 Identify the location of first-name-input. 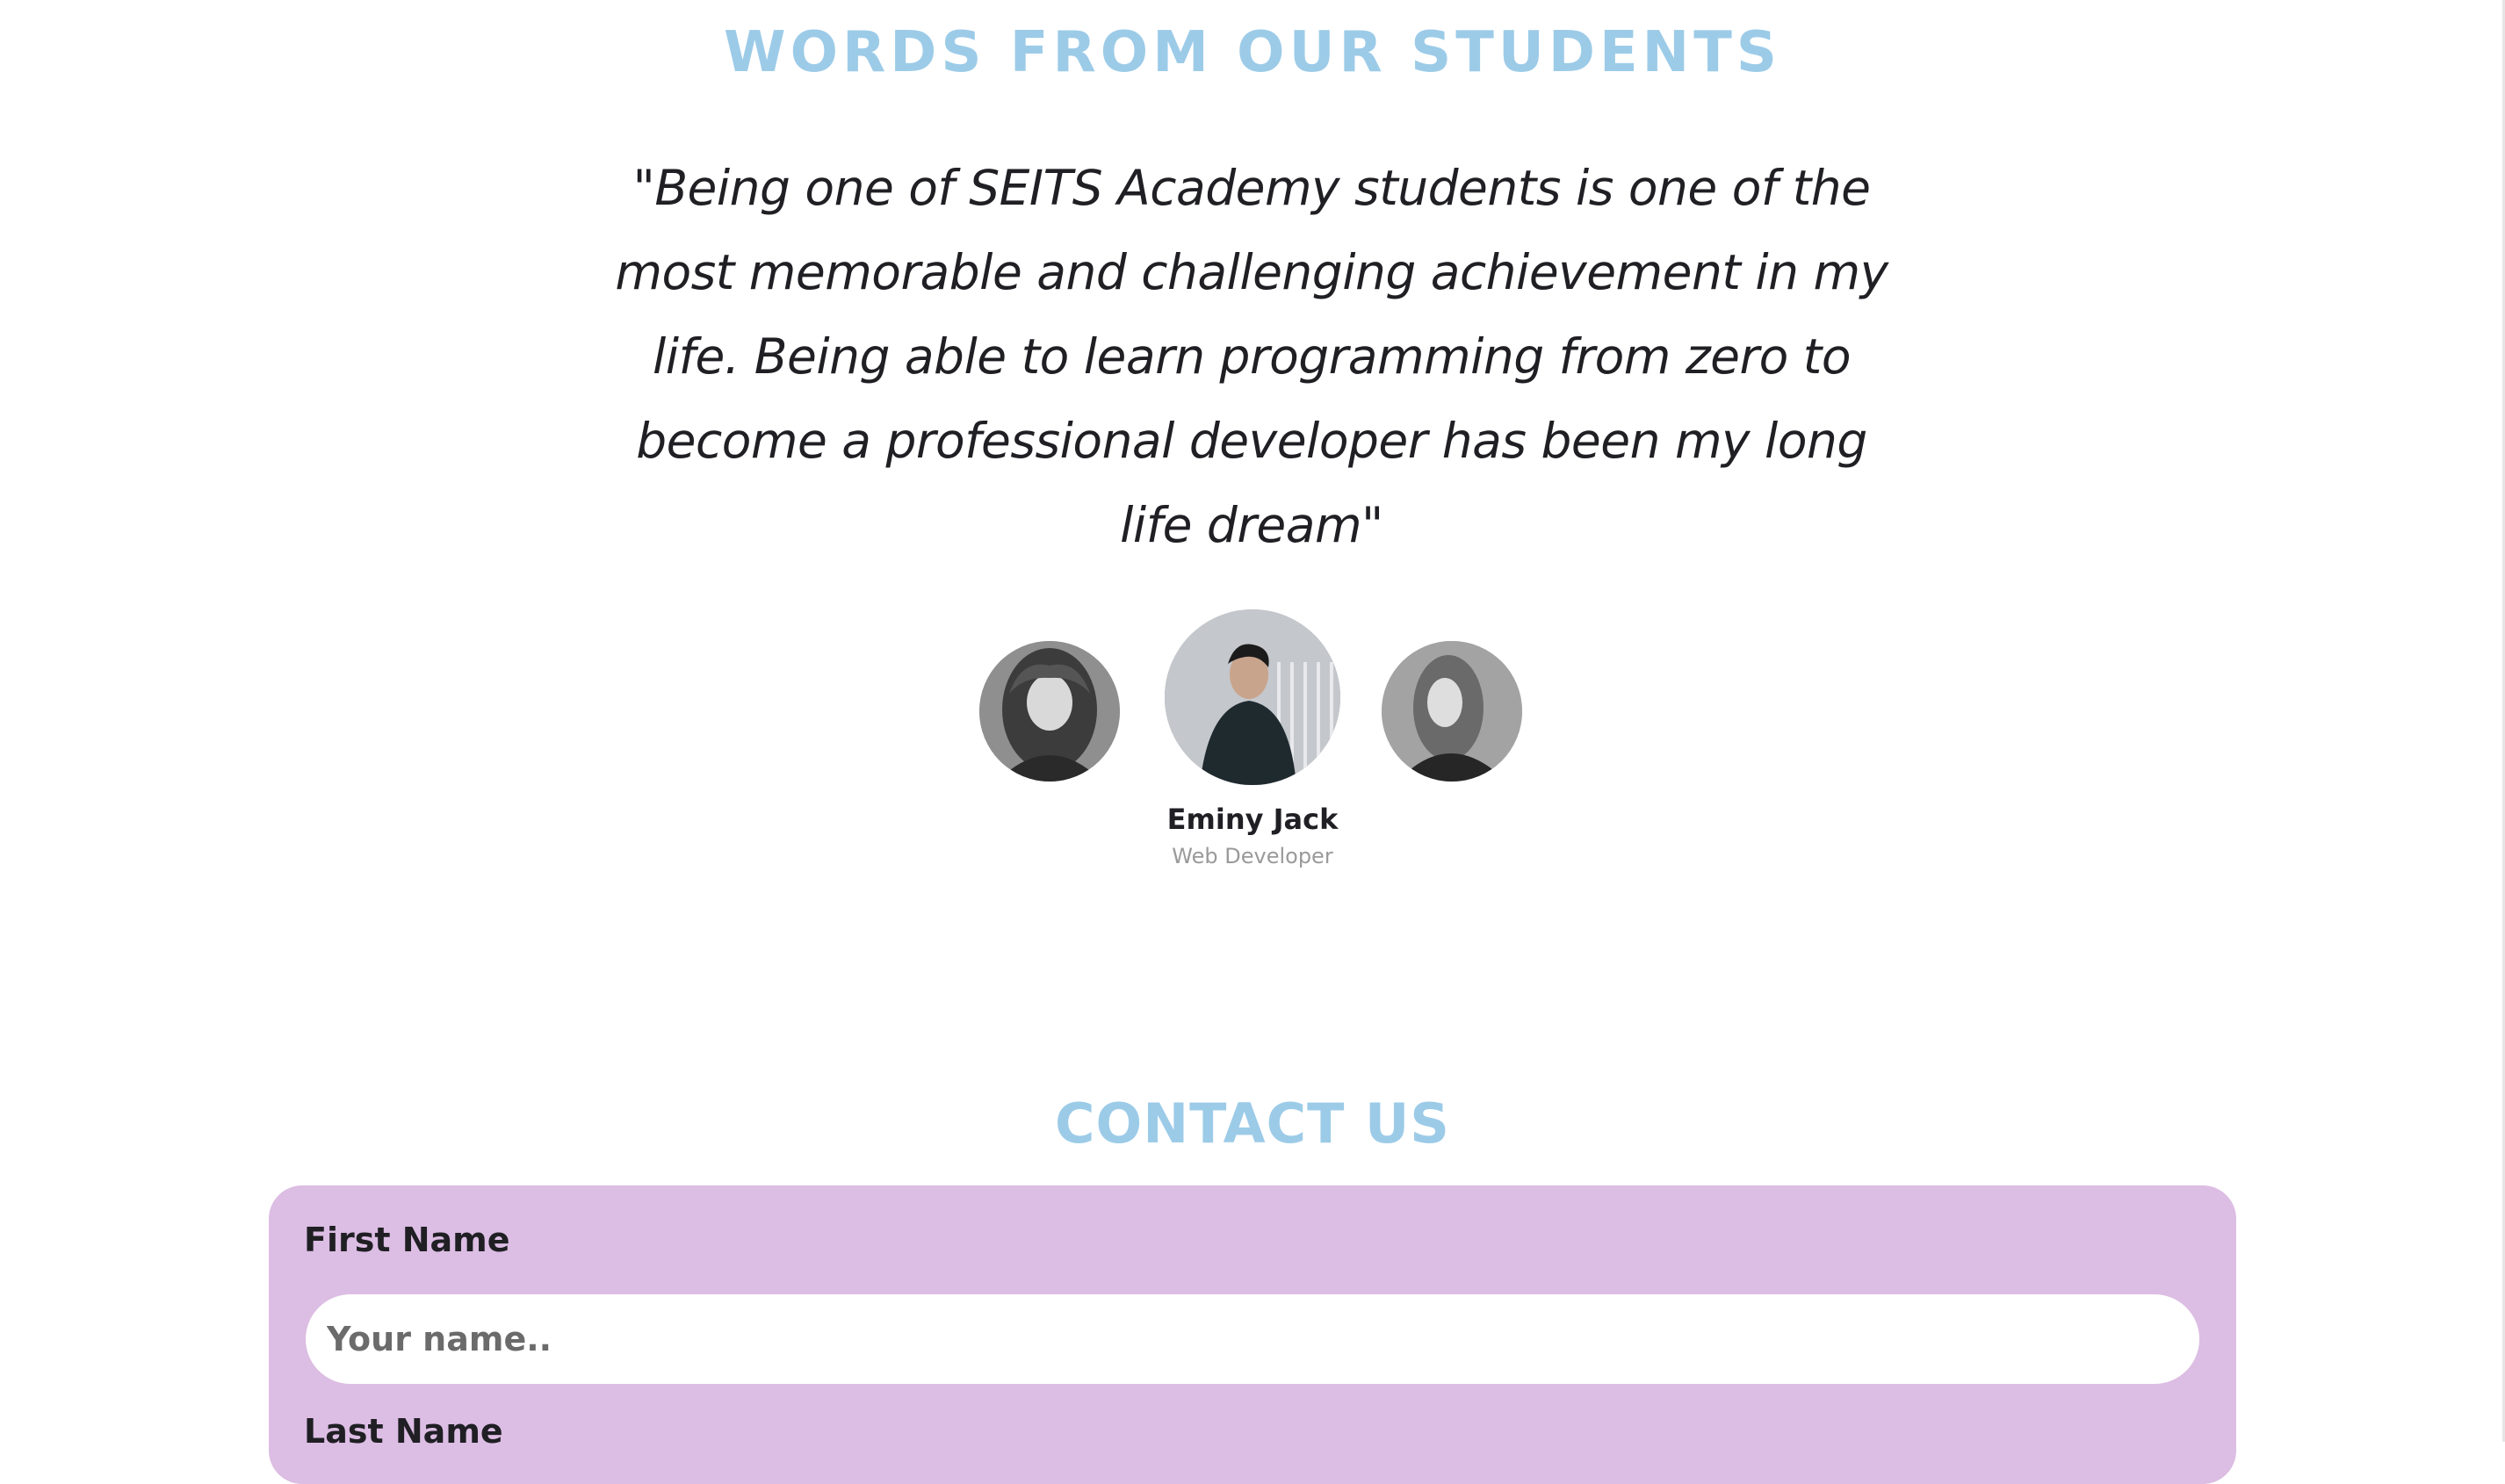
(1253, 1339).